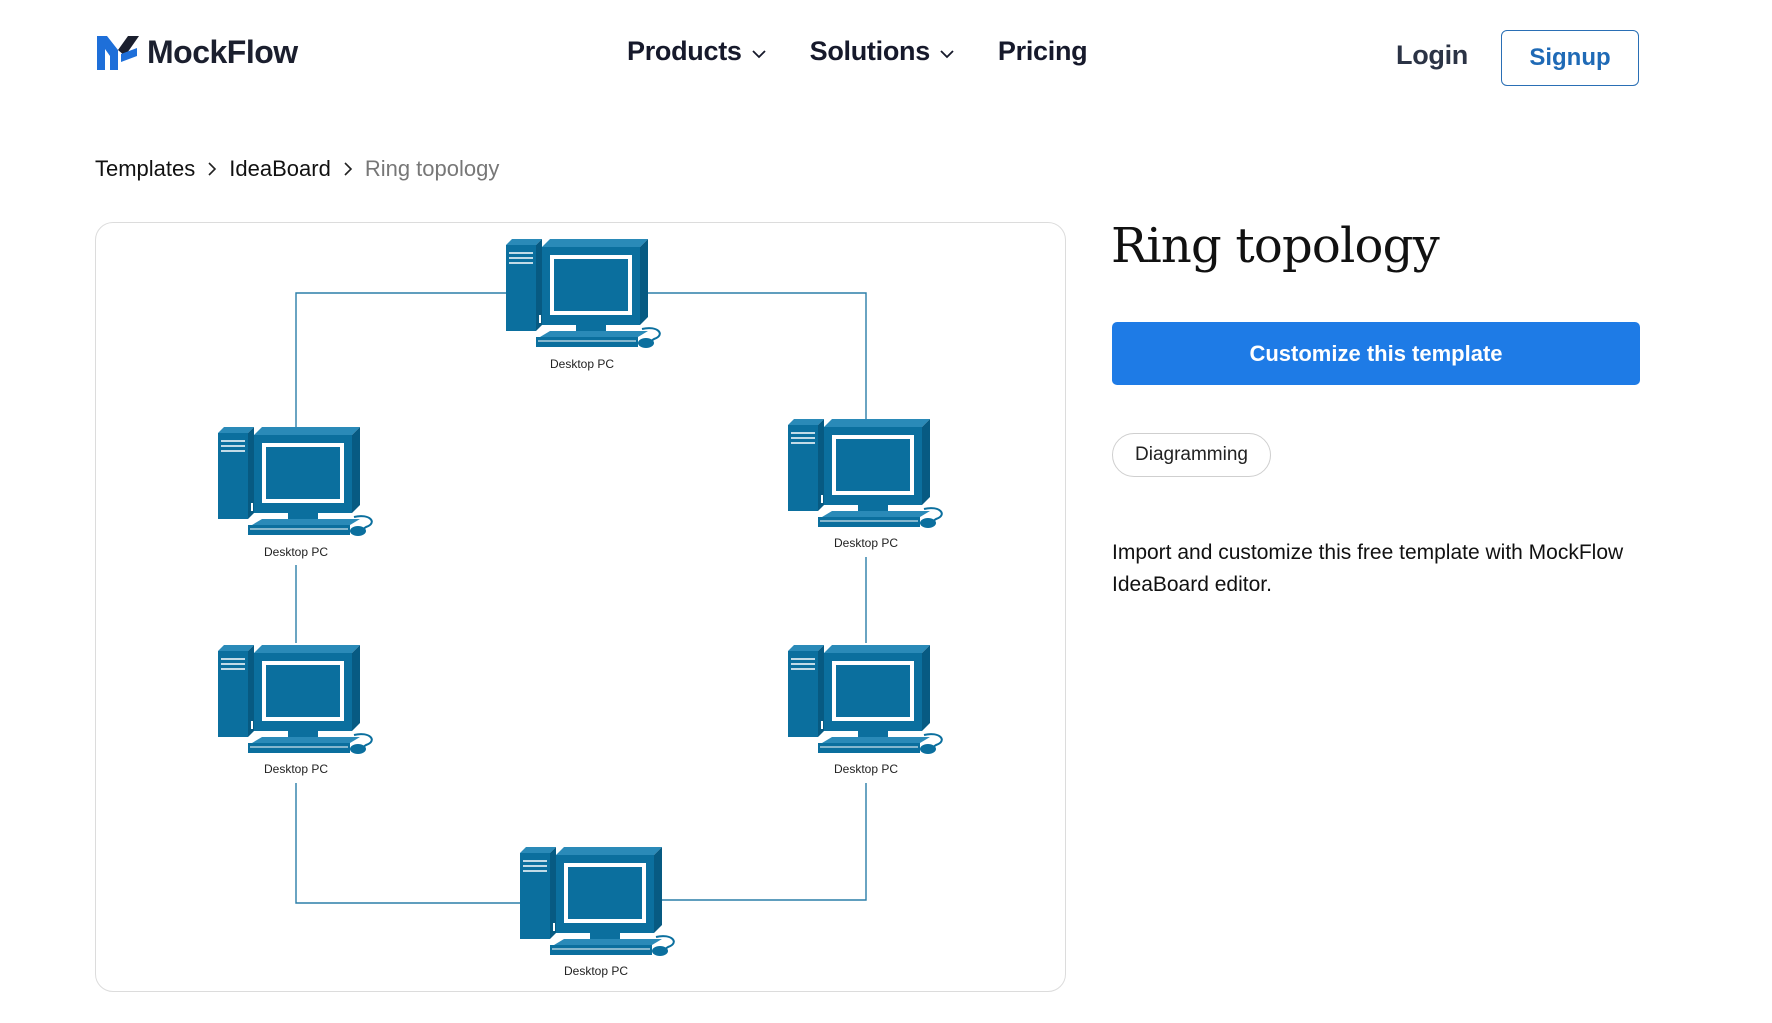  I want to click on mockflow-logo: MockFlow, so click(197, 52).